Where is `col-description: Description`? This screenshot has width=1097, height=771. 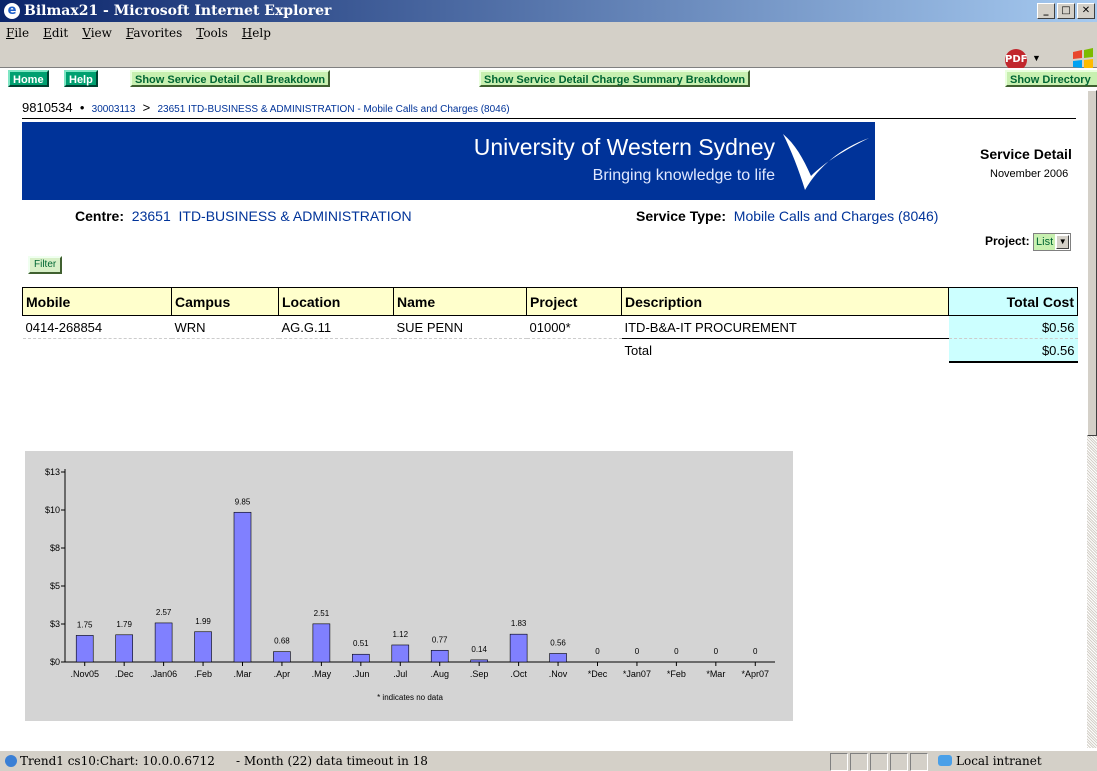 col-description: Description is located at coordinates (785, 301).